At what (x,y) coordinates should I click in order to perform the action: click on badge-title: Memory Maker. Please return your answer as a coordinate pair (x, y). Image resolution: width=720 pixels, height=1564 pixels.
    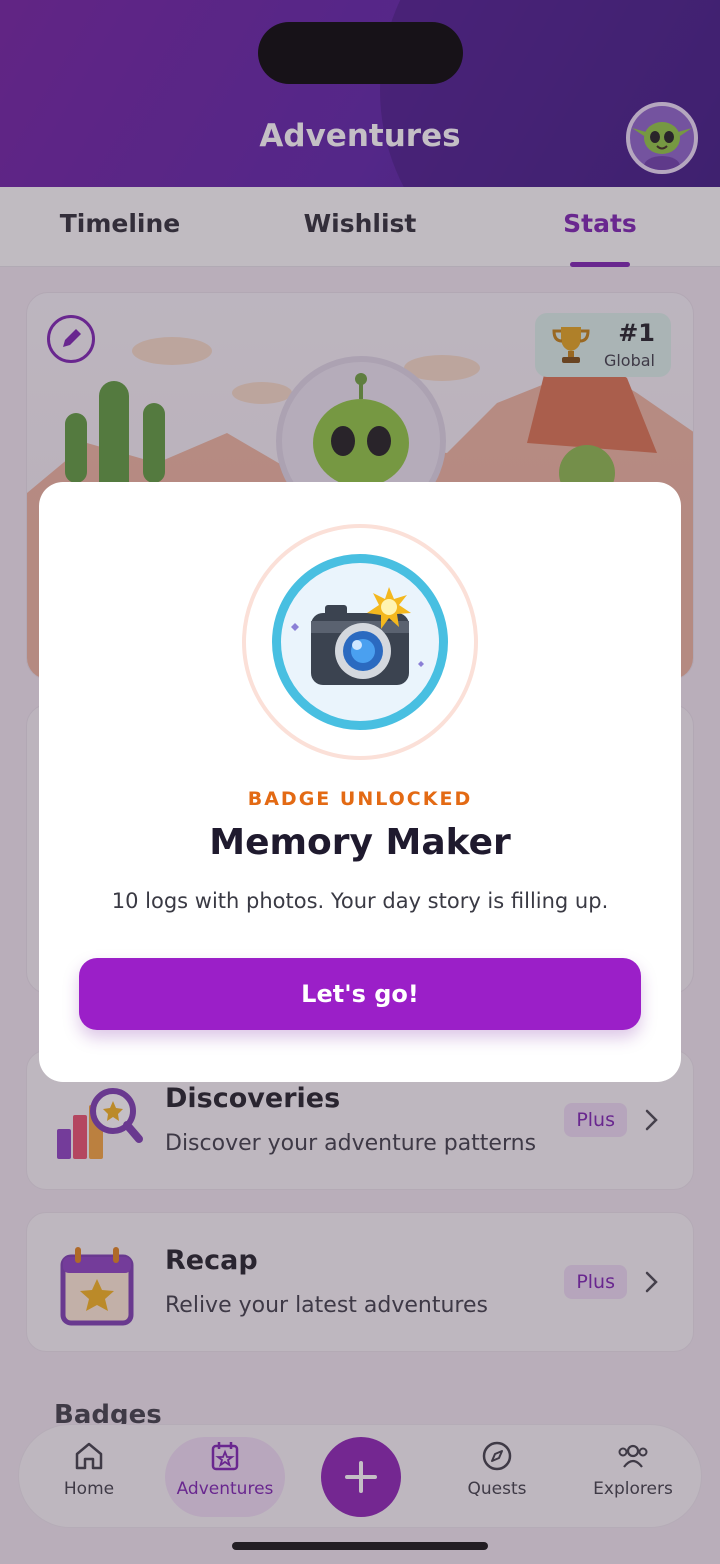
    Looking at the image, I should click on (360, 842).